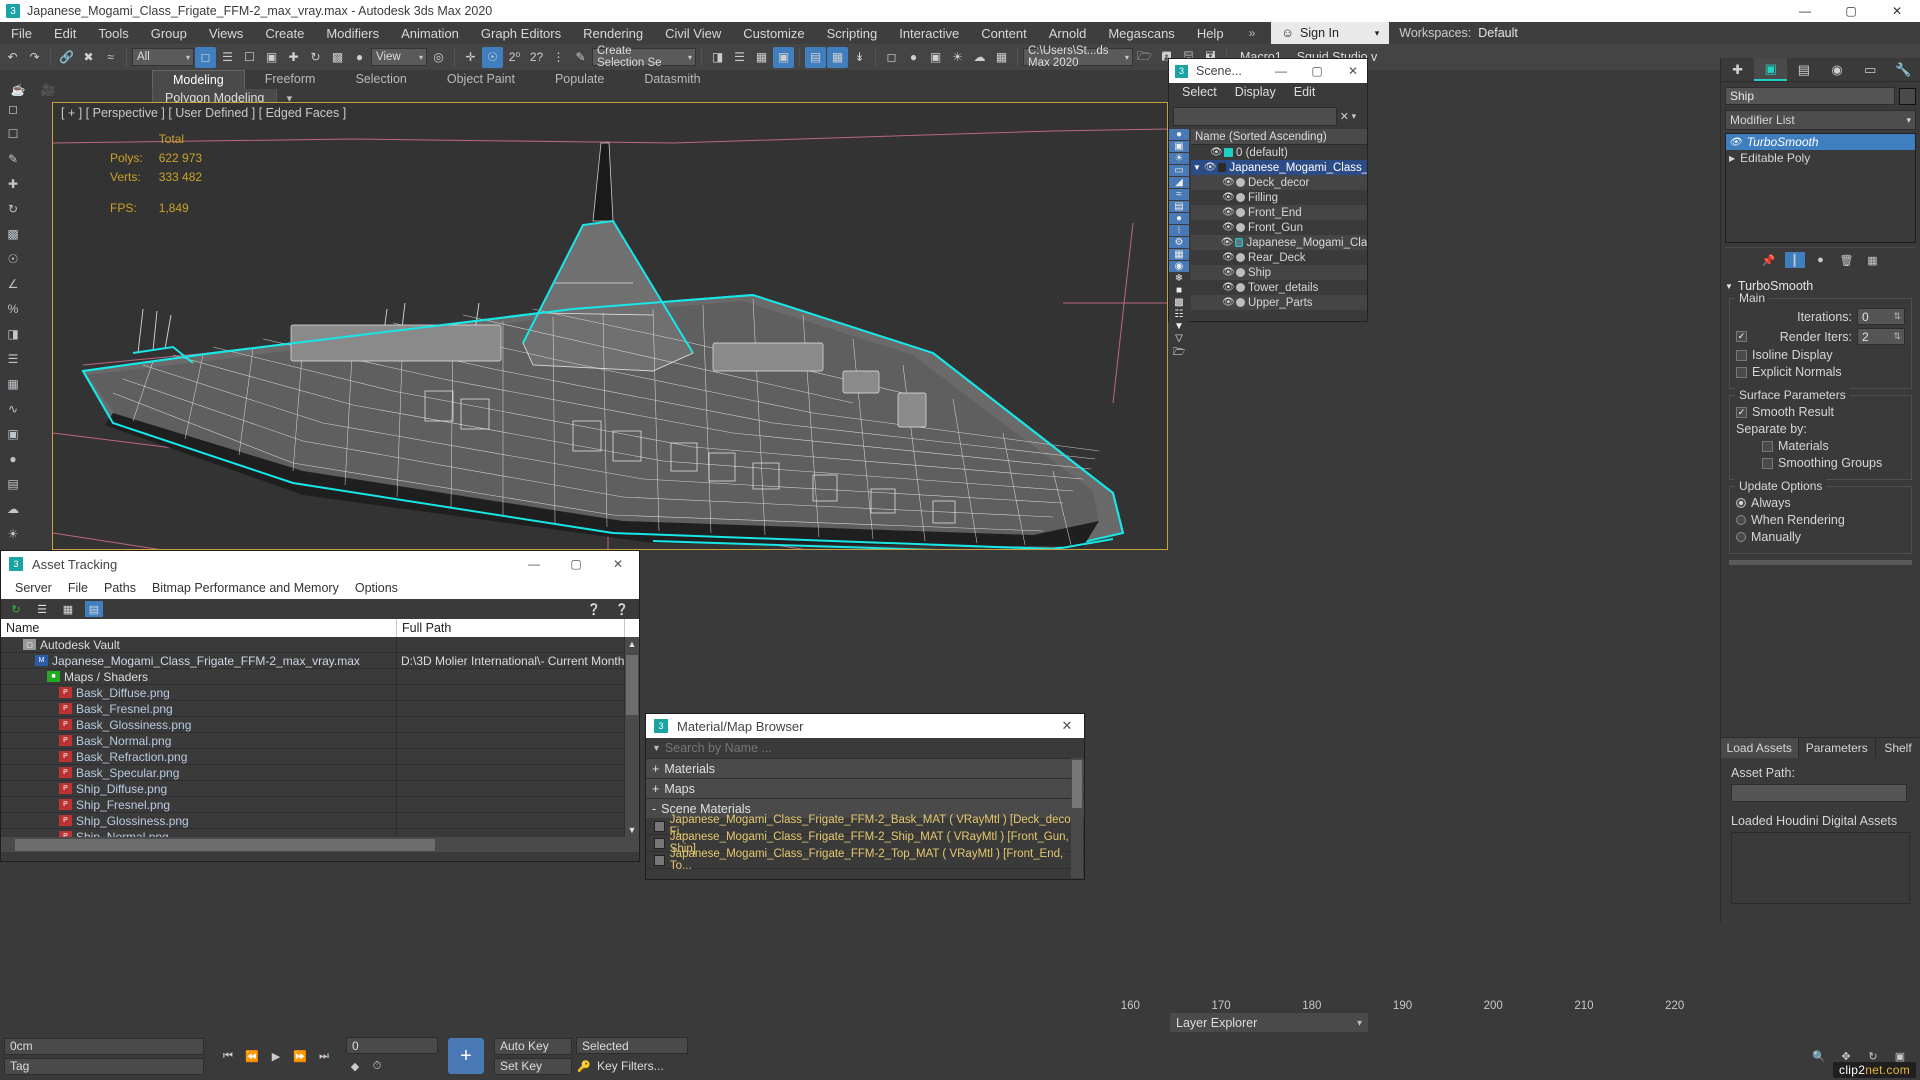  What do you see at coordinates (1179, 194) in the screenshot?
I see `space-warps-icon: ≈` at bounding box center [1179, 194].